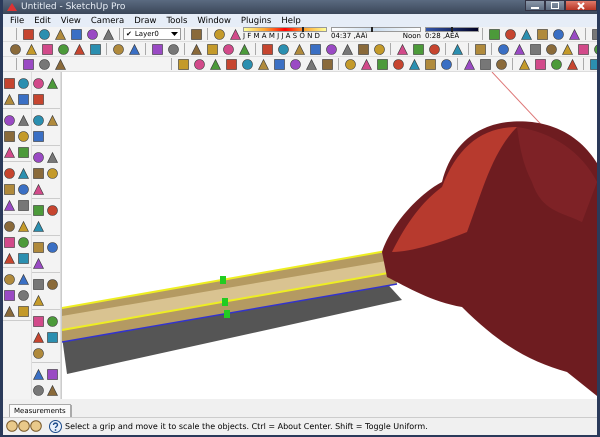 Image resolution: width=600 pixels, height=437 pixels. What do you see at coordinates (376, 29) in the screenshot?
I see `time-slider` at bounding box center [376, 29].